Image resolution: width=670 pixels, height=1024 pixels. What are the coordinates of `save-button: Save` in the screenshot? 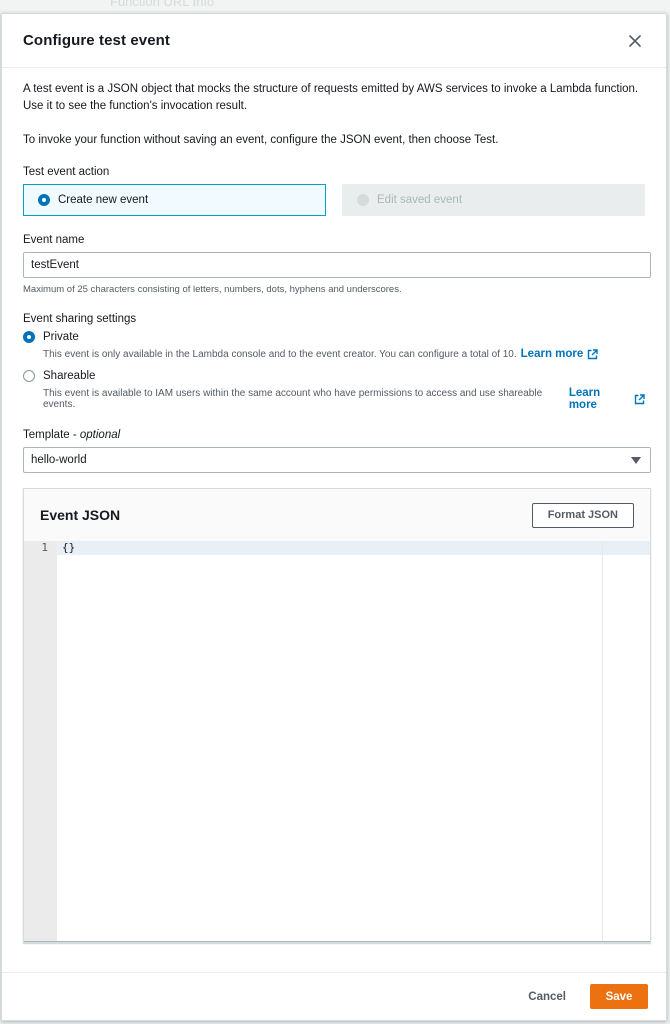 It's located at (619, 996).